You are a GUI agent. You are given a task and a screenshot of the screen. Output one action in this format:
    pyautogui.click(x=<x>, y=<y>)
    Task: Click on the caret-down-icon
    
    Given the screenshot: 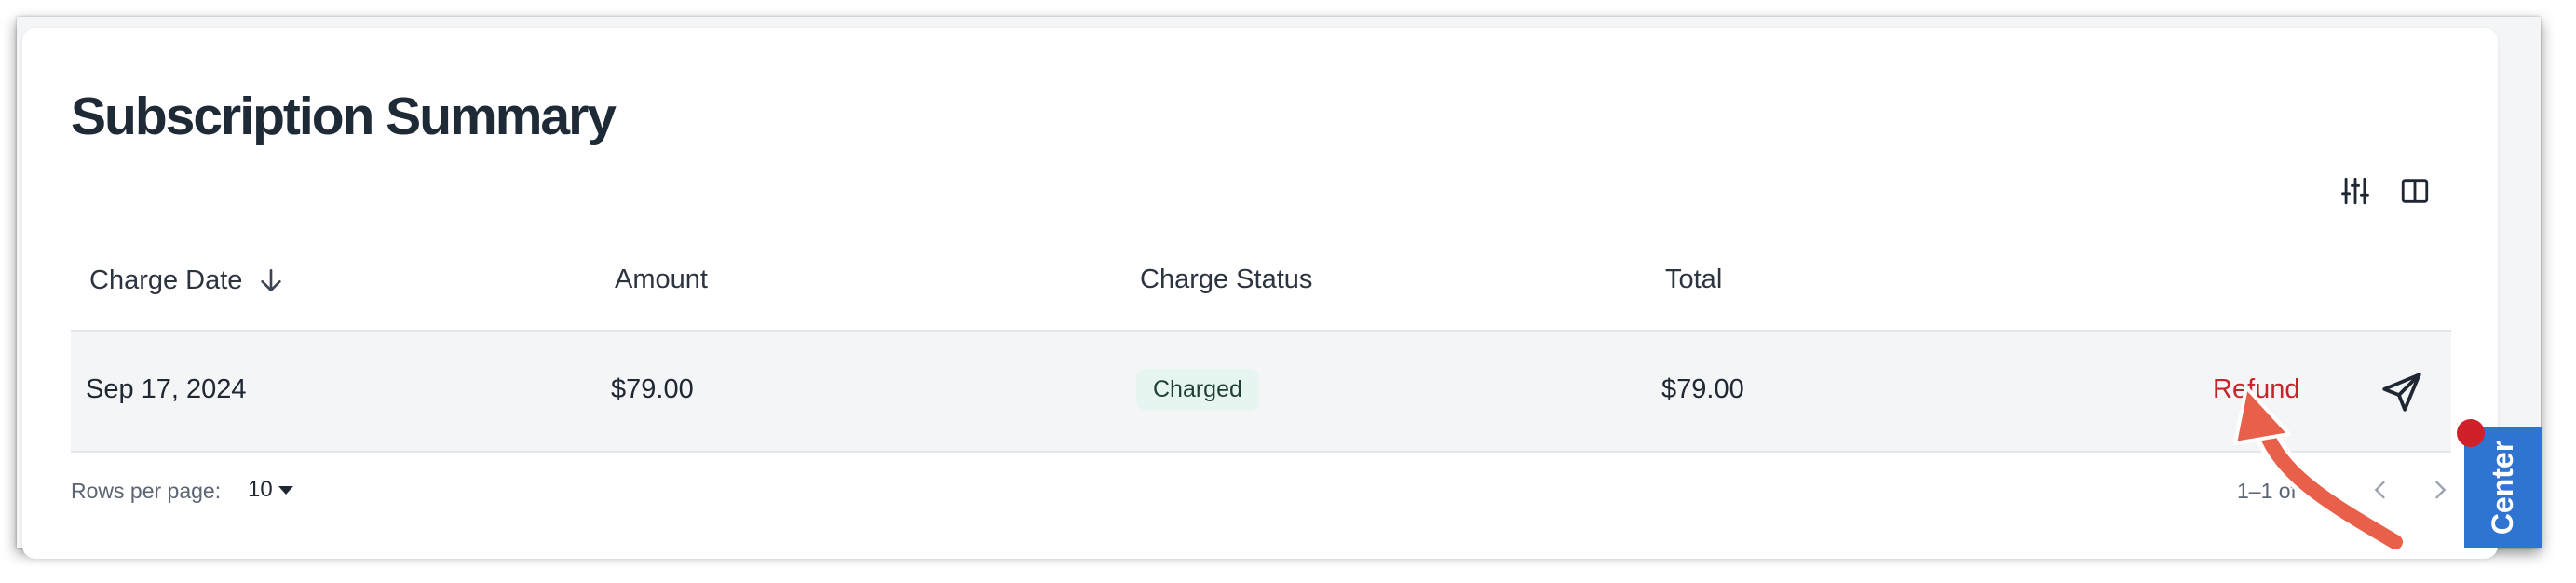 What is the action you would take?
    pyautogui.click(x=285, y=490)
    